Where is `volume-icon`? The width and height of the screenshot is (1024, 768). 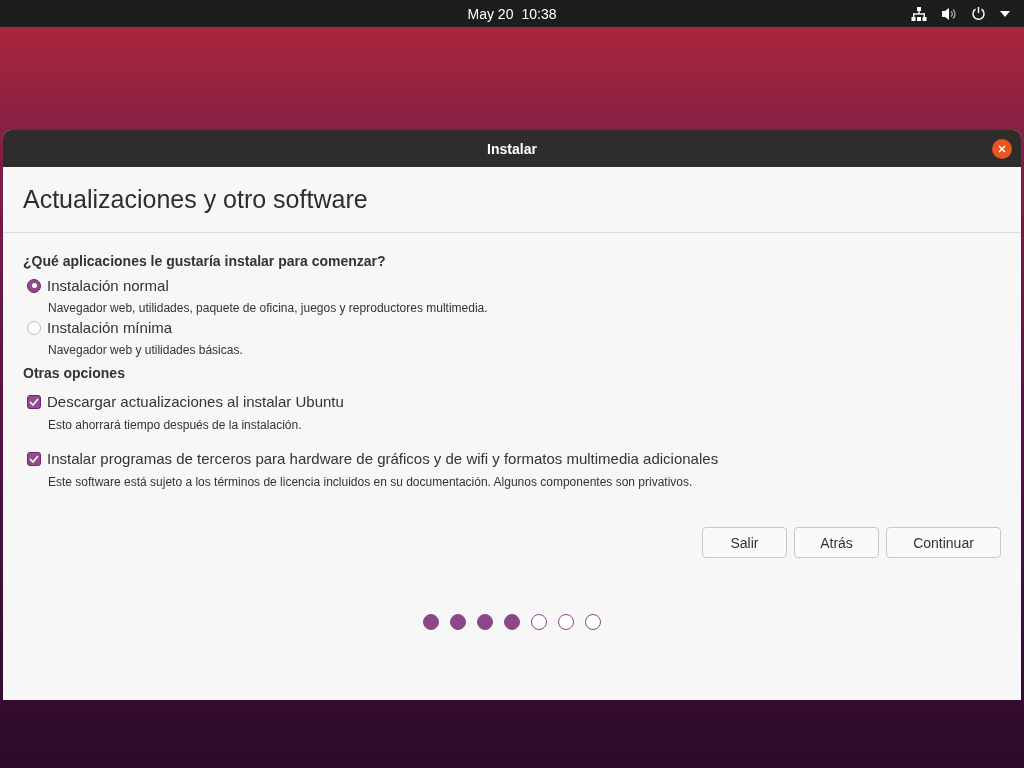 volume-icon is located at coordinates (949, 13).